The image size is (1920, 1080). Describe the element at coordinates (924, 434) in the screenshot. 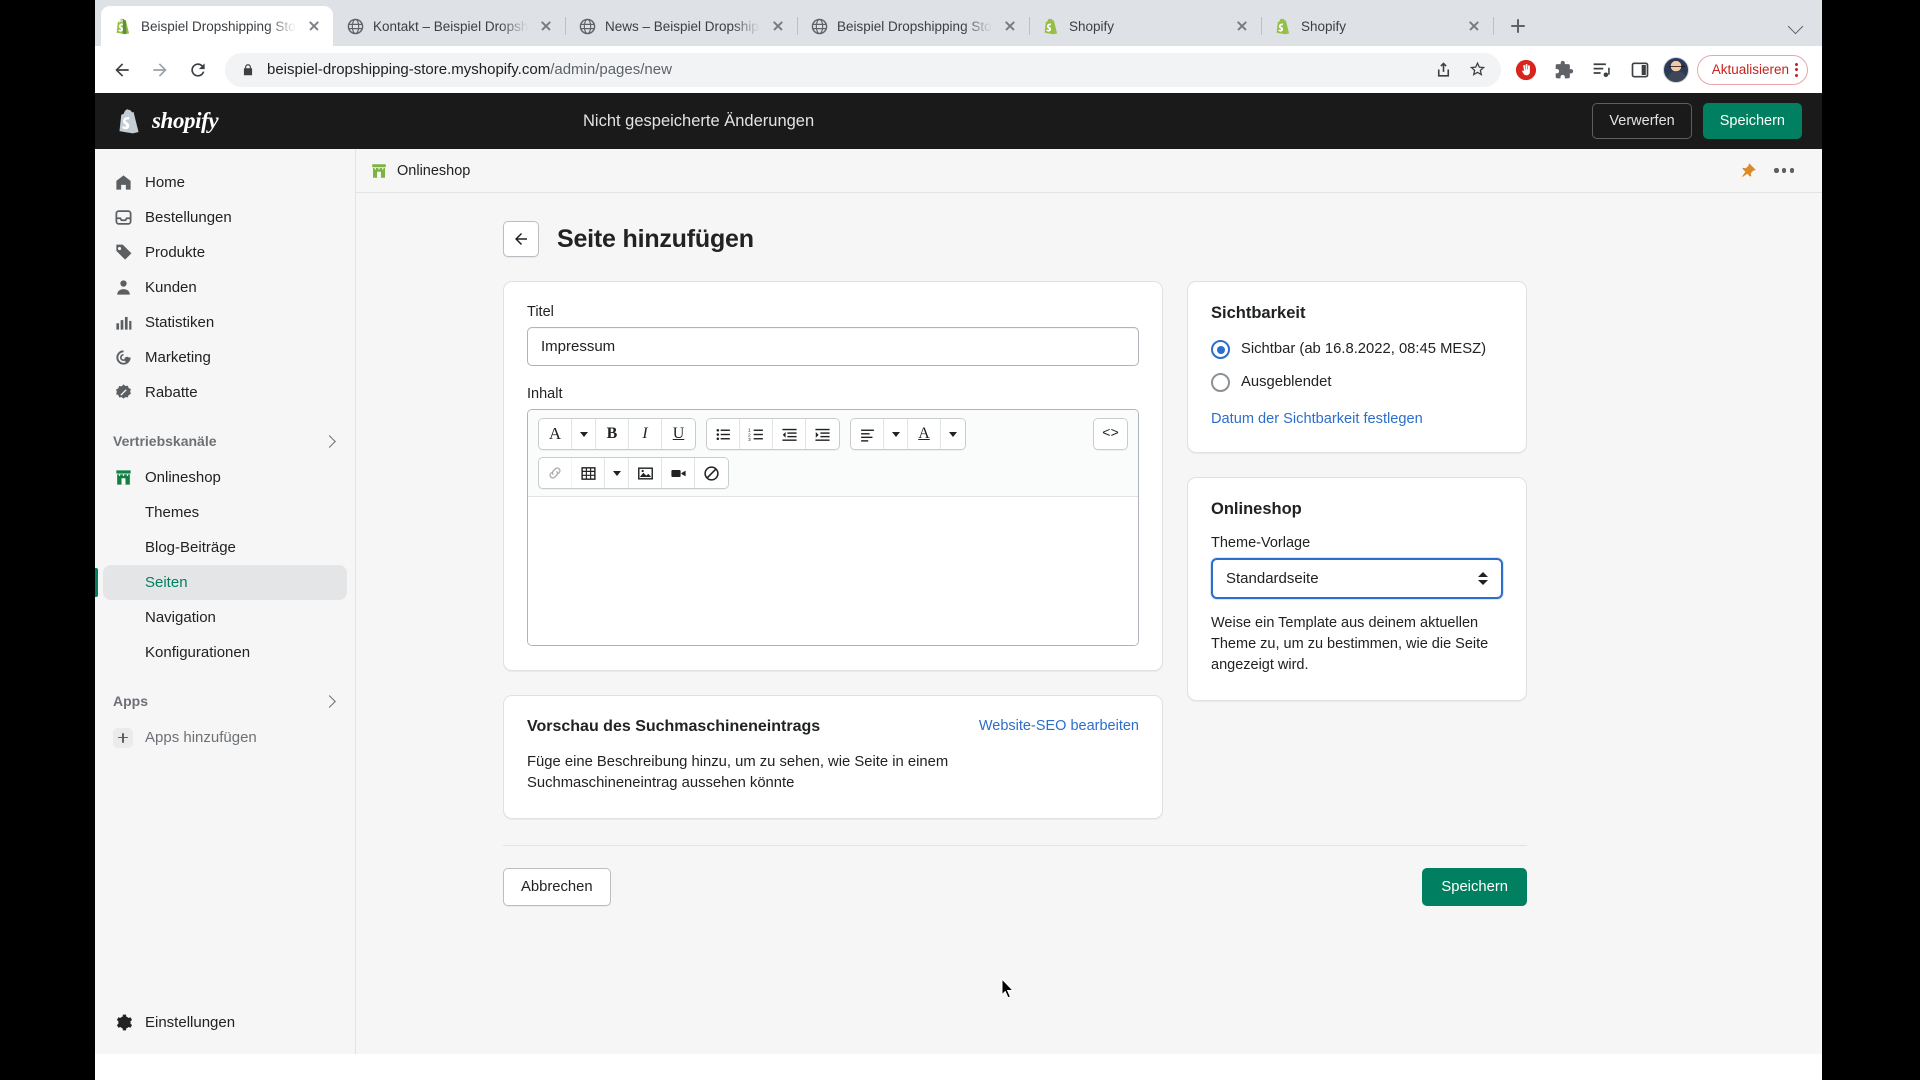

I see `text-color-button: A` at that location.